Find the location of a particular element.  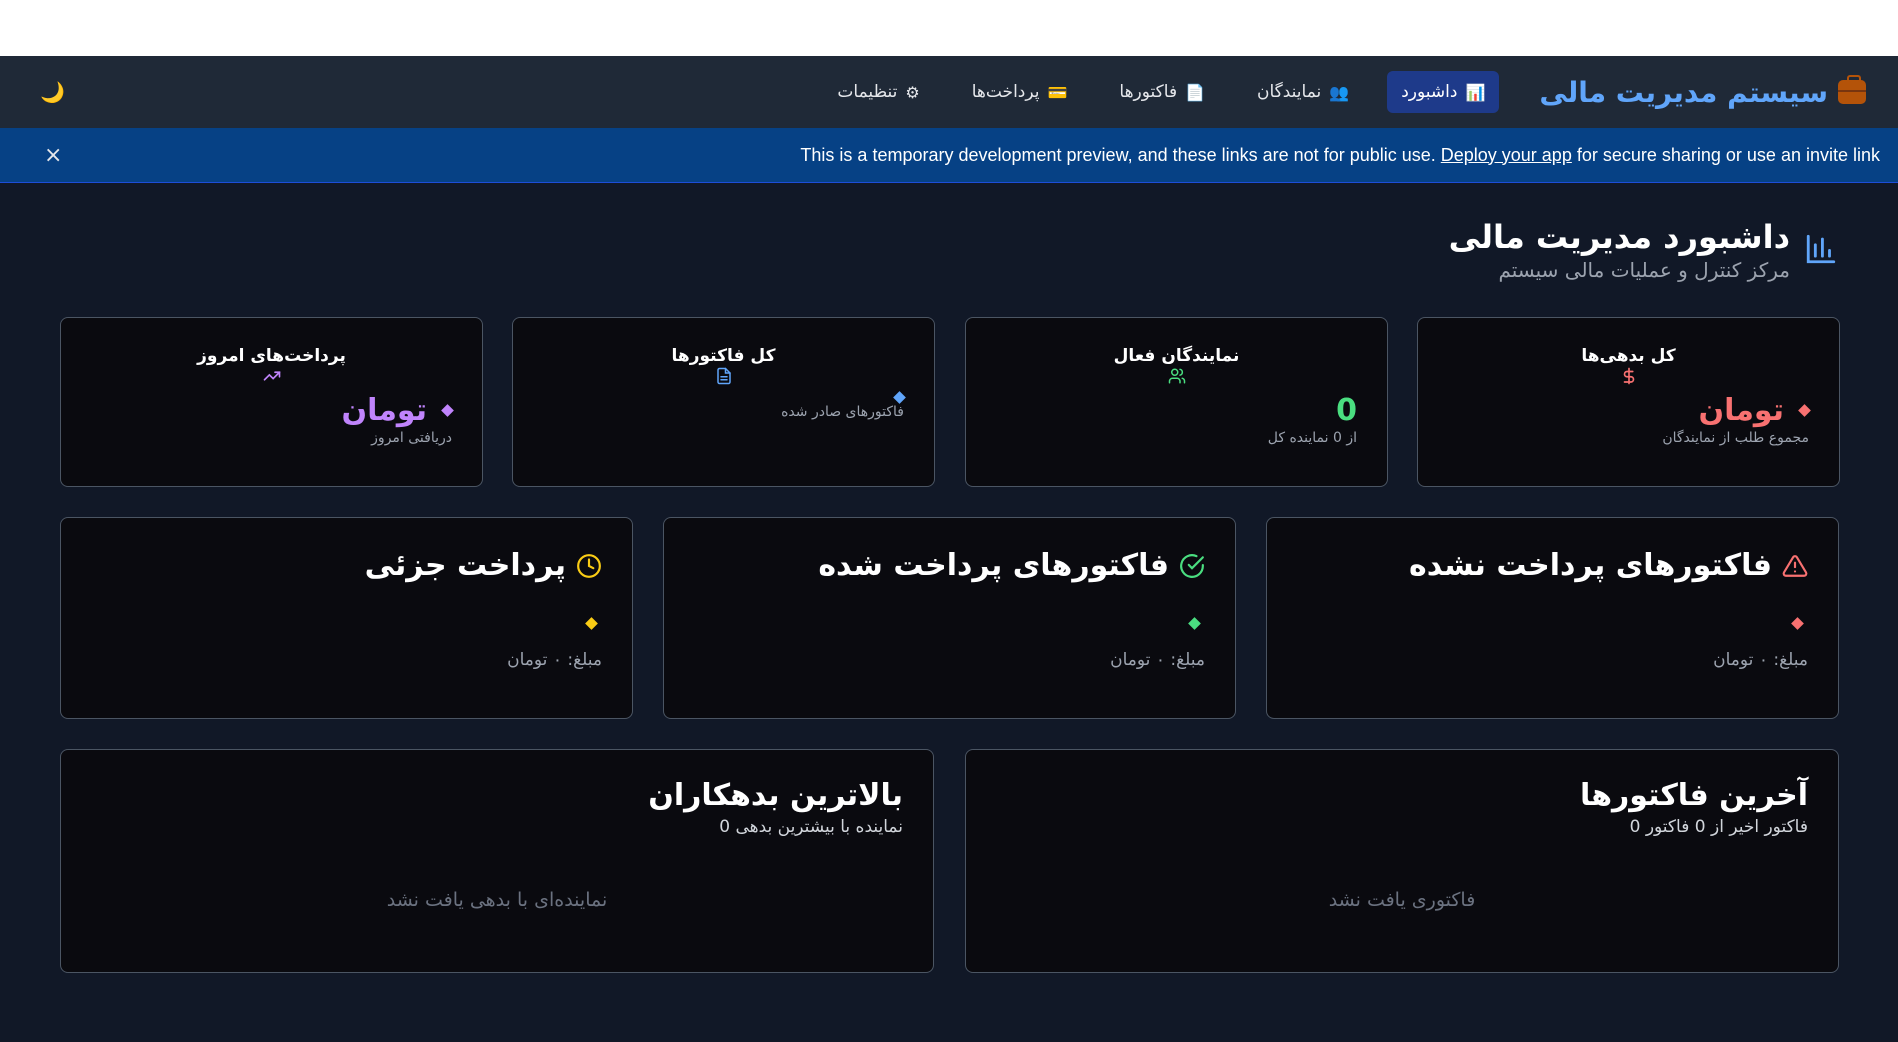

check-circle-icon is located at coordinates (1192, 565).